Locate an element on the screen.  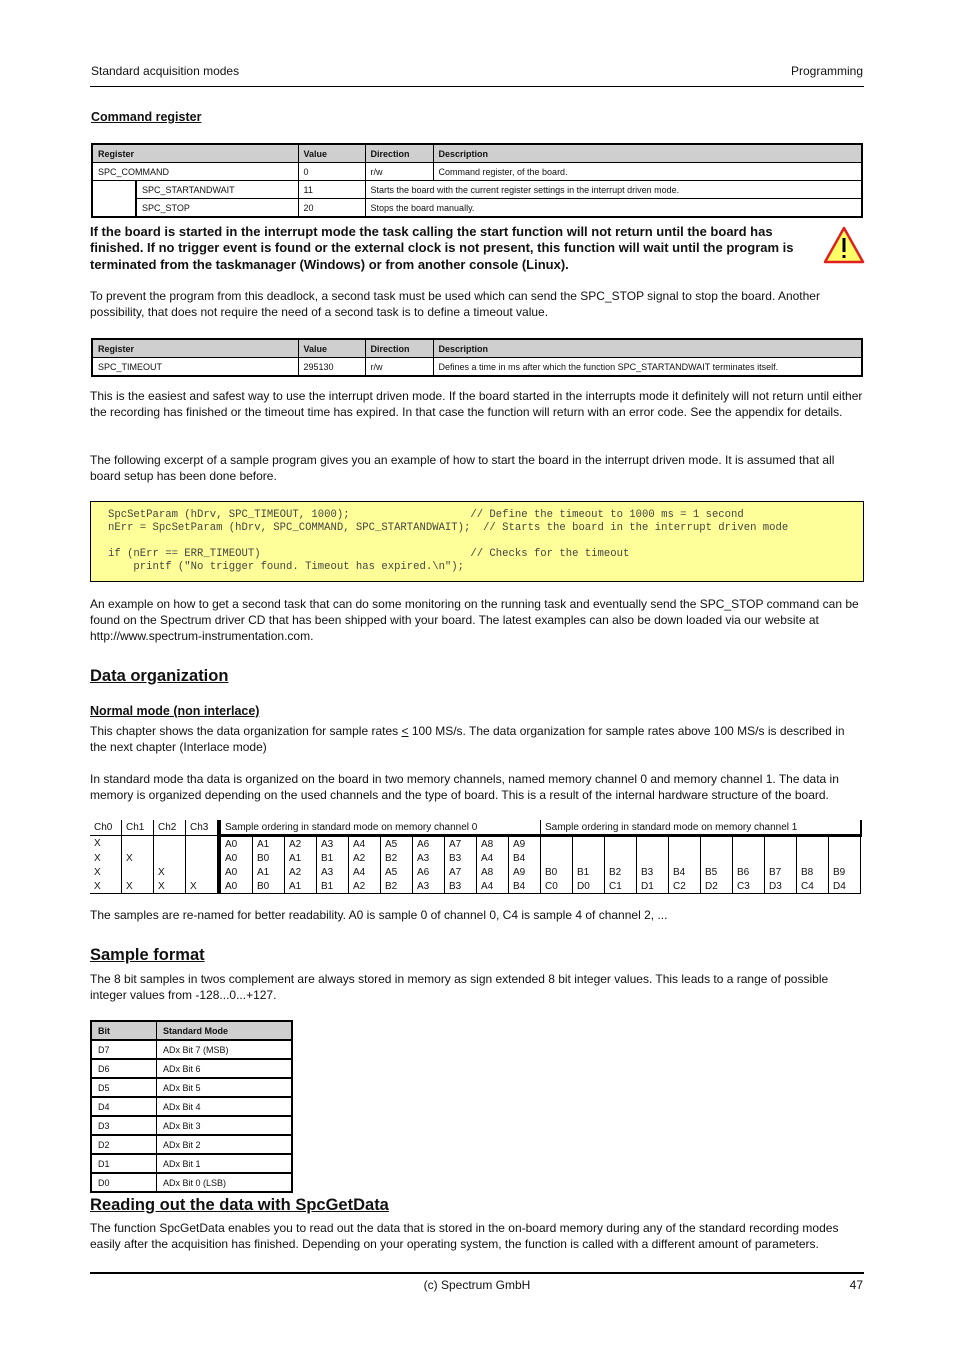
memory-1-sample: B0 is located at coordinates (556, 872).